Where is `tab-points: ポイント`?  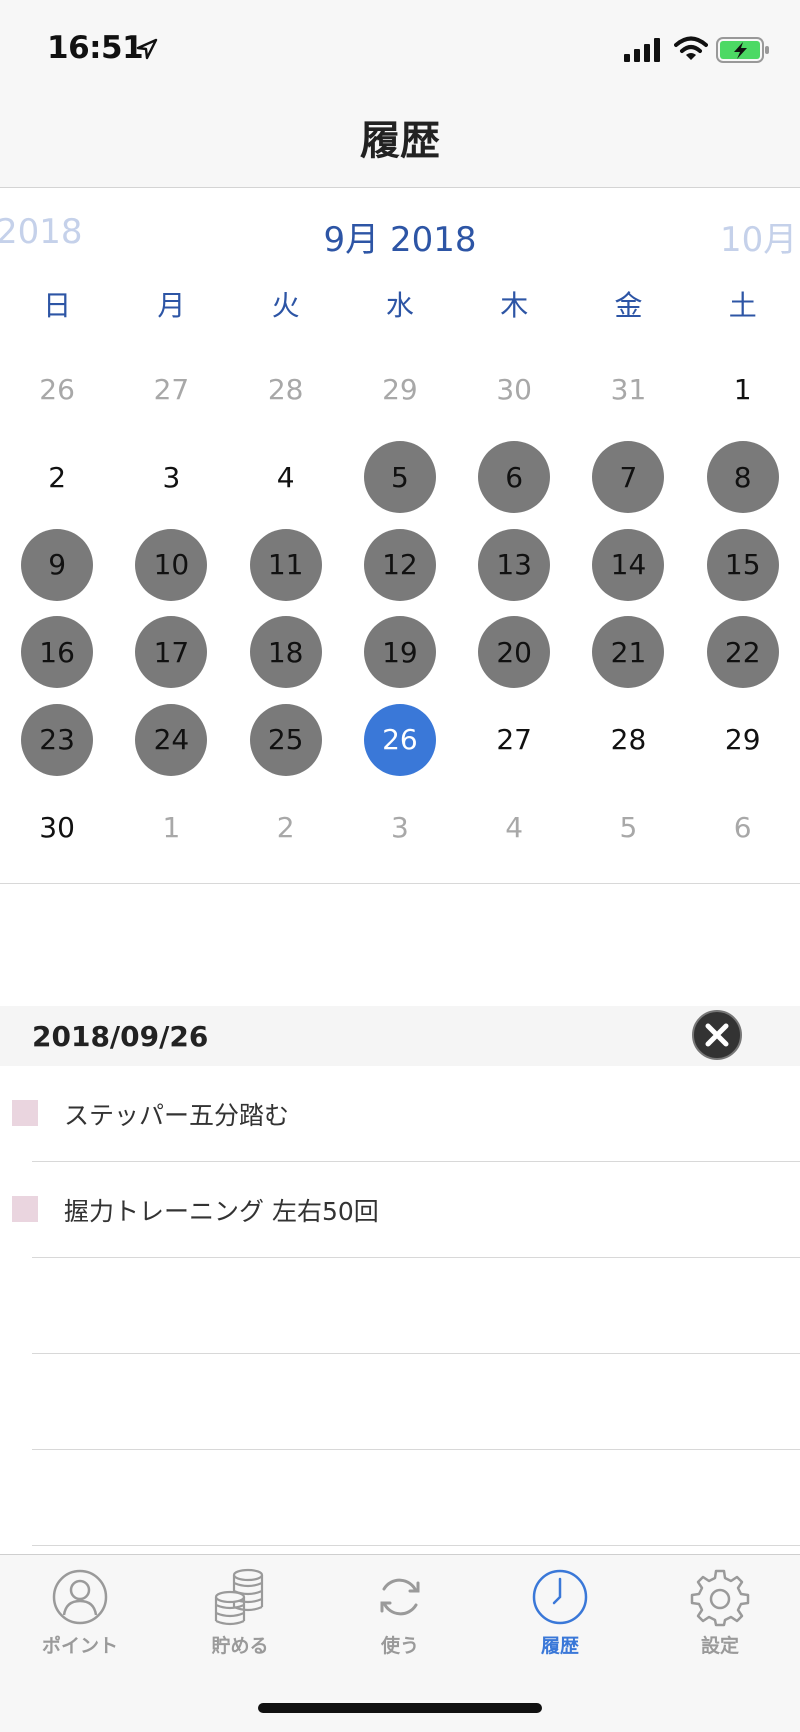
tab-points: ポイント is located at coordinates (80, 1612).